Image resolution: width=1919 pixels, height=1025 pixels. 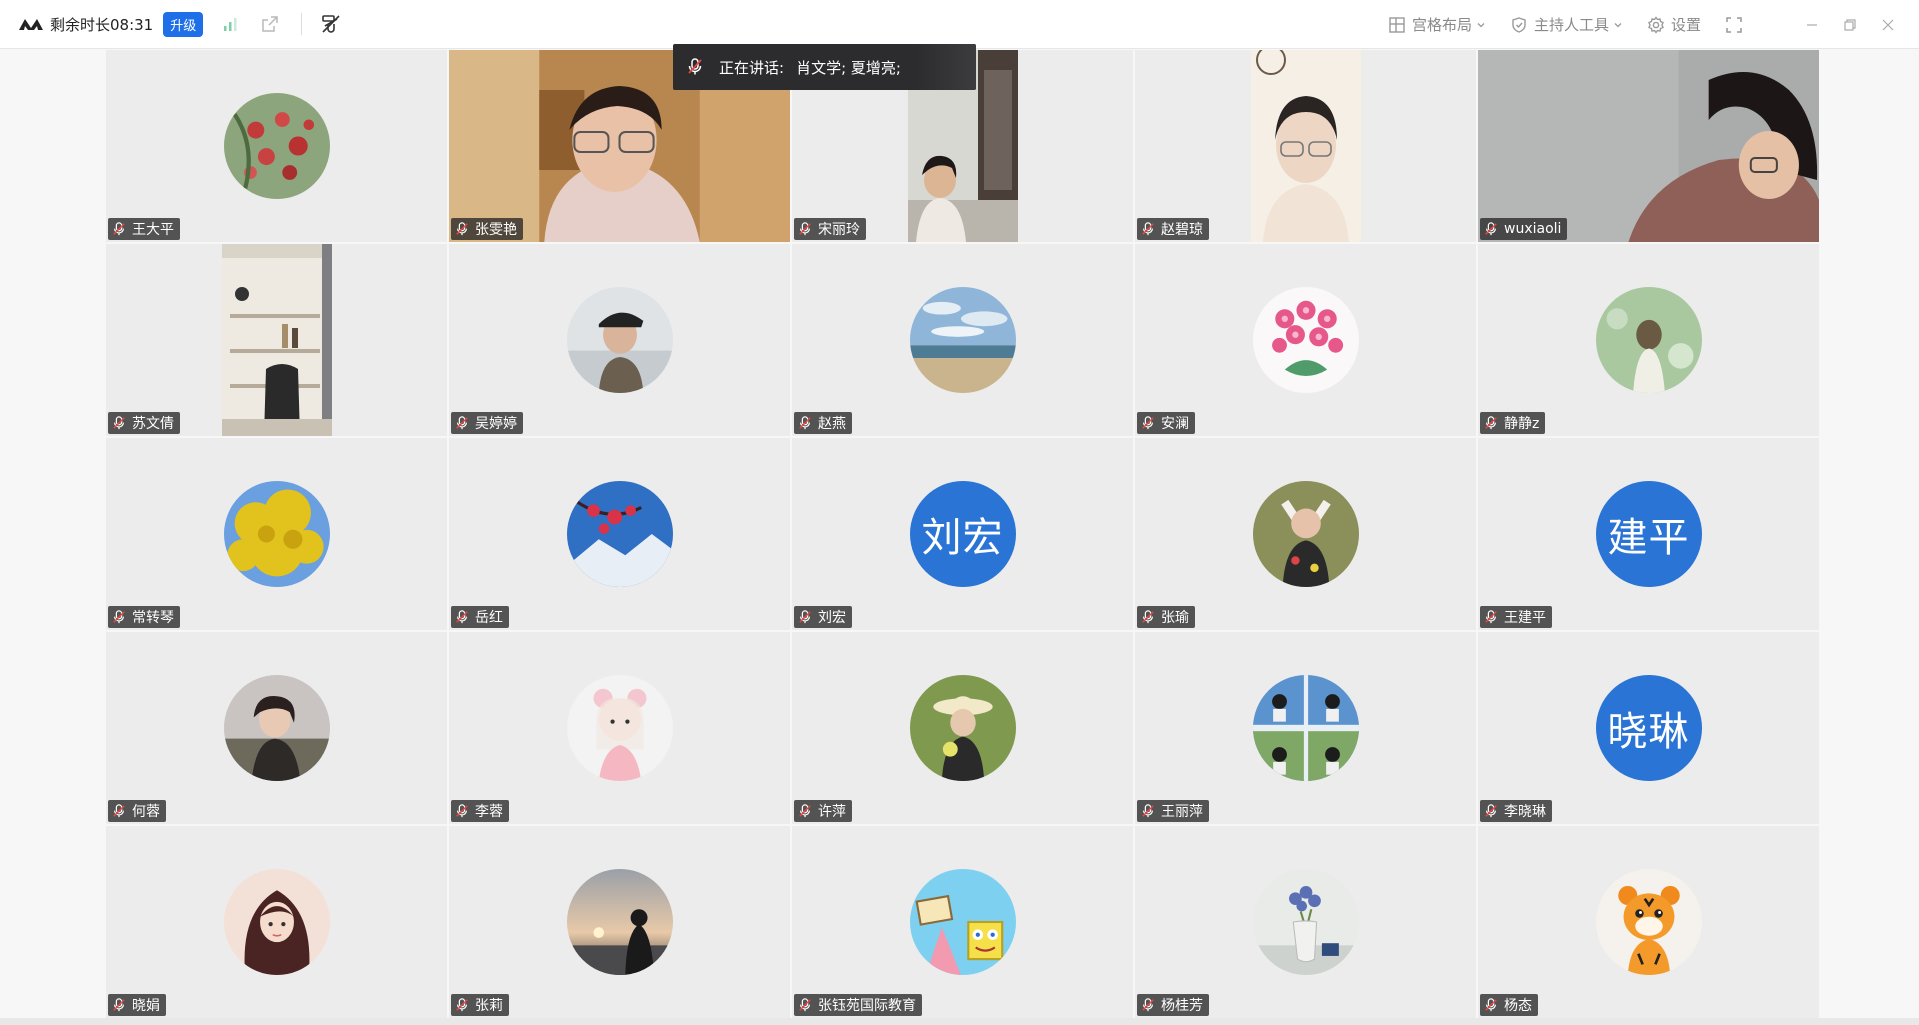 I want to click on participant-name: 岳红, so click(x=489, y=618).